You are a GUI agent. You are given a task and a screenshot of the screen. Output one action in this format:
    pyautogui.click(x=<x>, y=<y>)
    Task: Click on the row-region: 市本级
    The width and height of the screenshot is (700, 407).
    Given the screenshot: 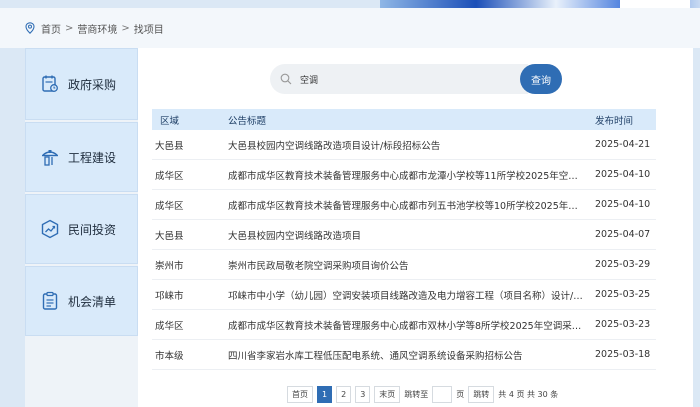 What is the action you would take?
    pyautogui.click(x=169, y=356)
    